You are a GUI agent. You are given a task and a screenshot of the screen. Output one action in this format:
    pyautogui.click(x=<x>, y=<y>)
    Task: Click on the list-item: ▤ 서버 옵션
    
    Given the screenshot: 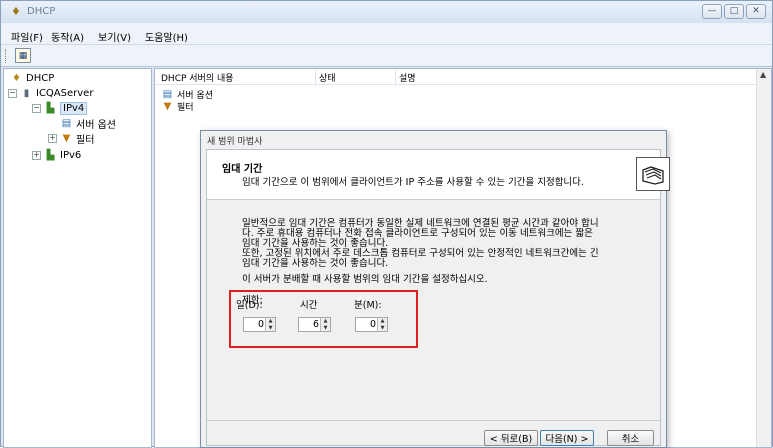 What is the action you would take?
    pyautogui.click(x=187, y=94)
    